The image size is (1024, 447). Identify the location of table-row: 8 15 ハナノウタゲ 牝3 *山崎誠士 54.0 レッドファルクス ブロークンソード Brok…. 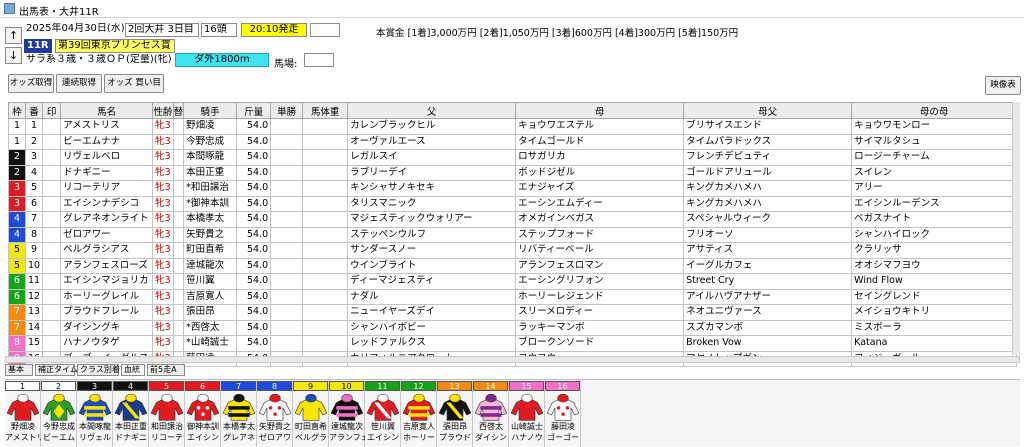
(513, 343).